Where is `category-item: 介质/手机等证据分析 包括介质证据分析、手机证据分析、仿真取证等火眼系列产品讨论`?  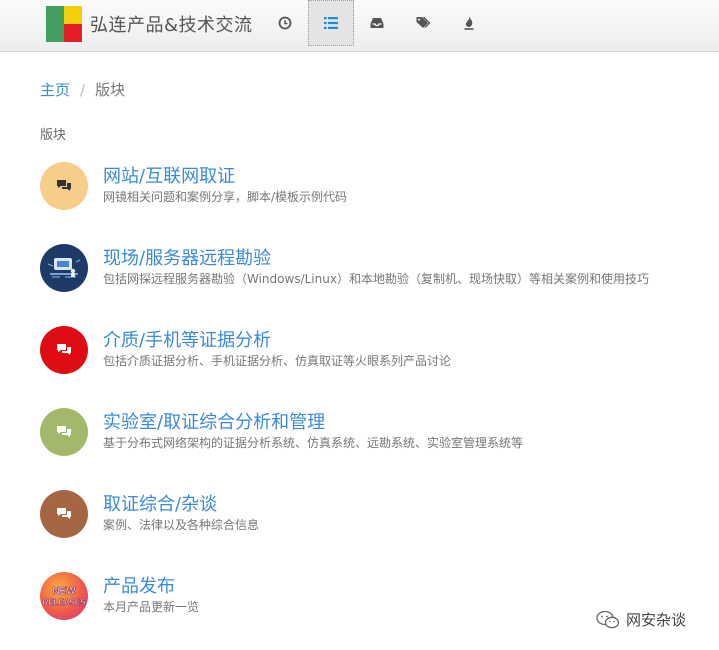 category-item: 介质/手机等证据分析 包括介质证据分析、手机证据分析、仿真取证等火眼系列产品讨论 is located at coordinates (360, 353).